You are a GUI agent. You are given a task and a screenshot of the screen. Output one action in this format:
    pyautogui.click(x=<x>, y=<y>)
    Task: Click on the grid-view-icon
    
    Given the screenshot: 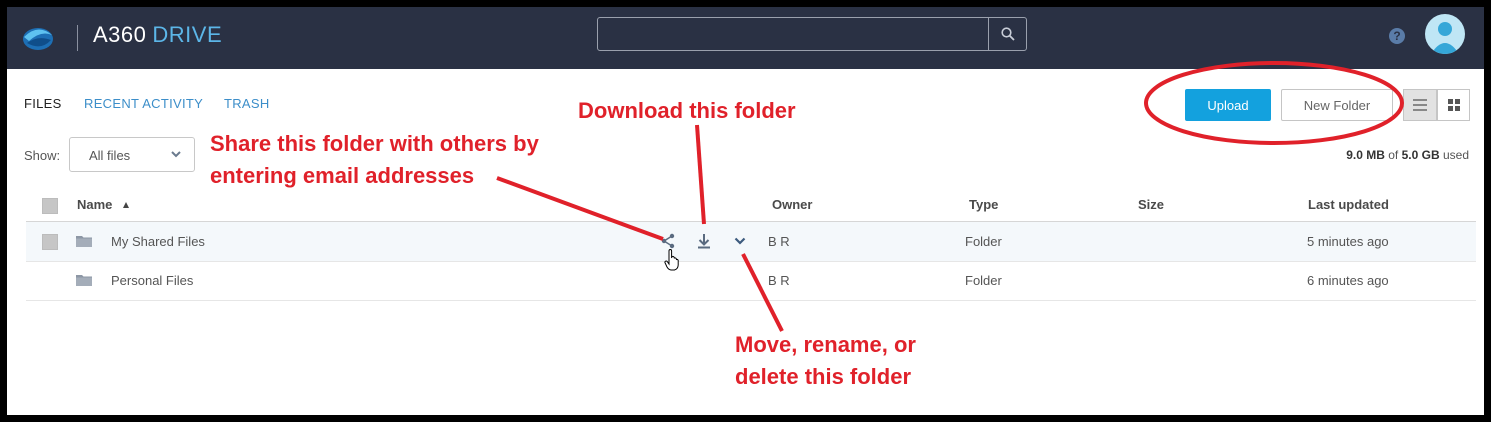 What is the action you would take?
    pyautogui.click(x=1453, y=105)
    